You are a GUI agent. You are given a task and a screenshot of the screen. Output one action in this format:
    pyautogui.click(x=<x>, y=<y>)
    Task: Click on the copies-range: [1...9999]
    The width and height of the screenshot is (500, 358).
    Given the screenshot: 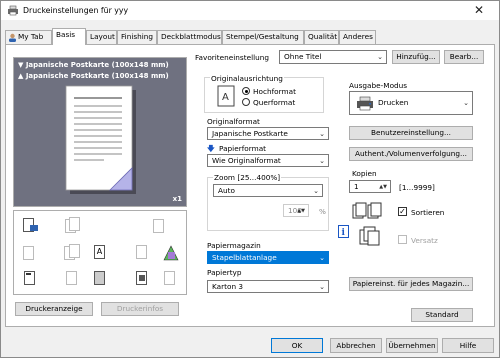 What is the action you would take?
    pyautogui.click(x=417, y=187)
    